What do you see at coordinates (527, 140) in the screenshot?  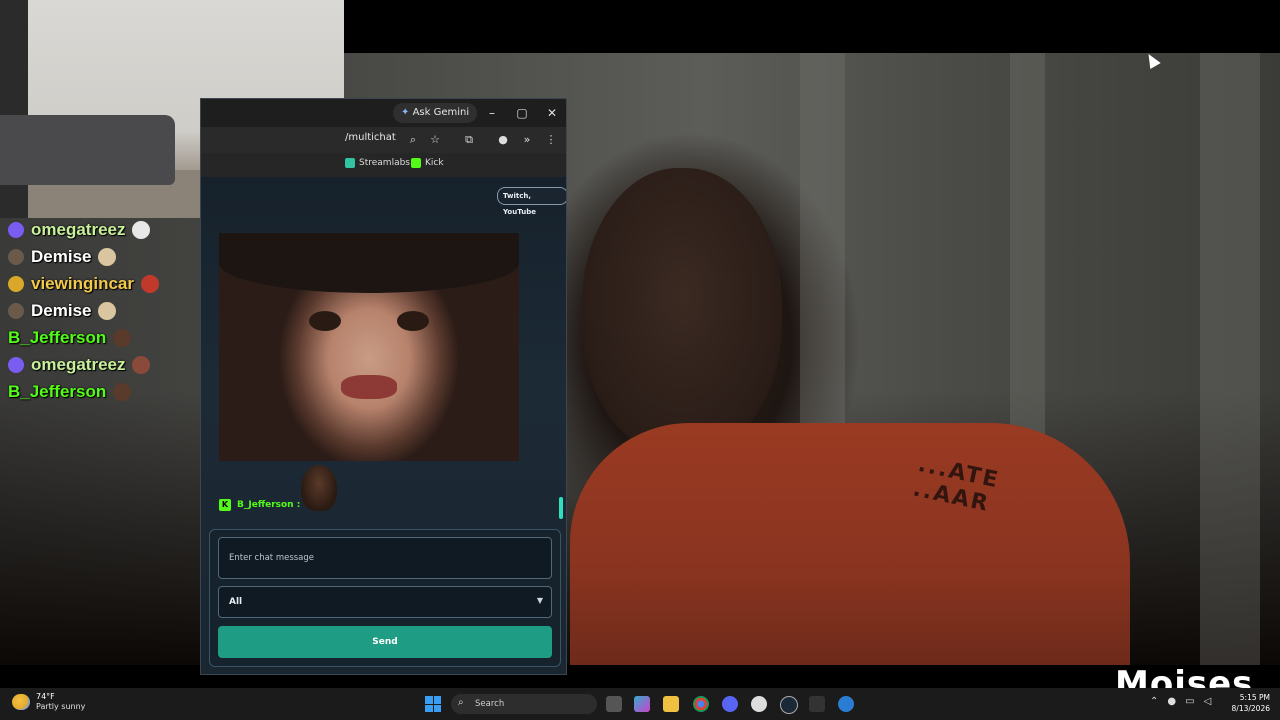 I see `more-extensions-icon: »` at bounding box center [527, 140].